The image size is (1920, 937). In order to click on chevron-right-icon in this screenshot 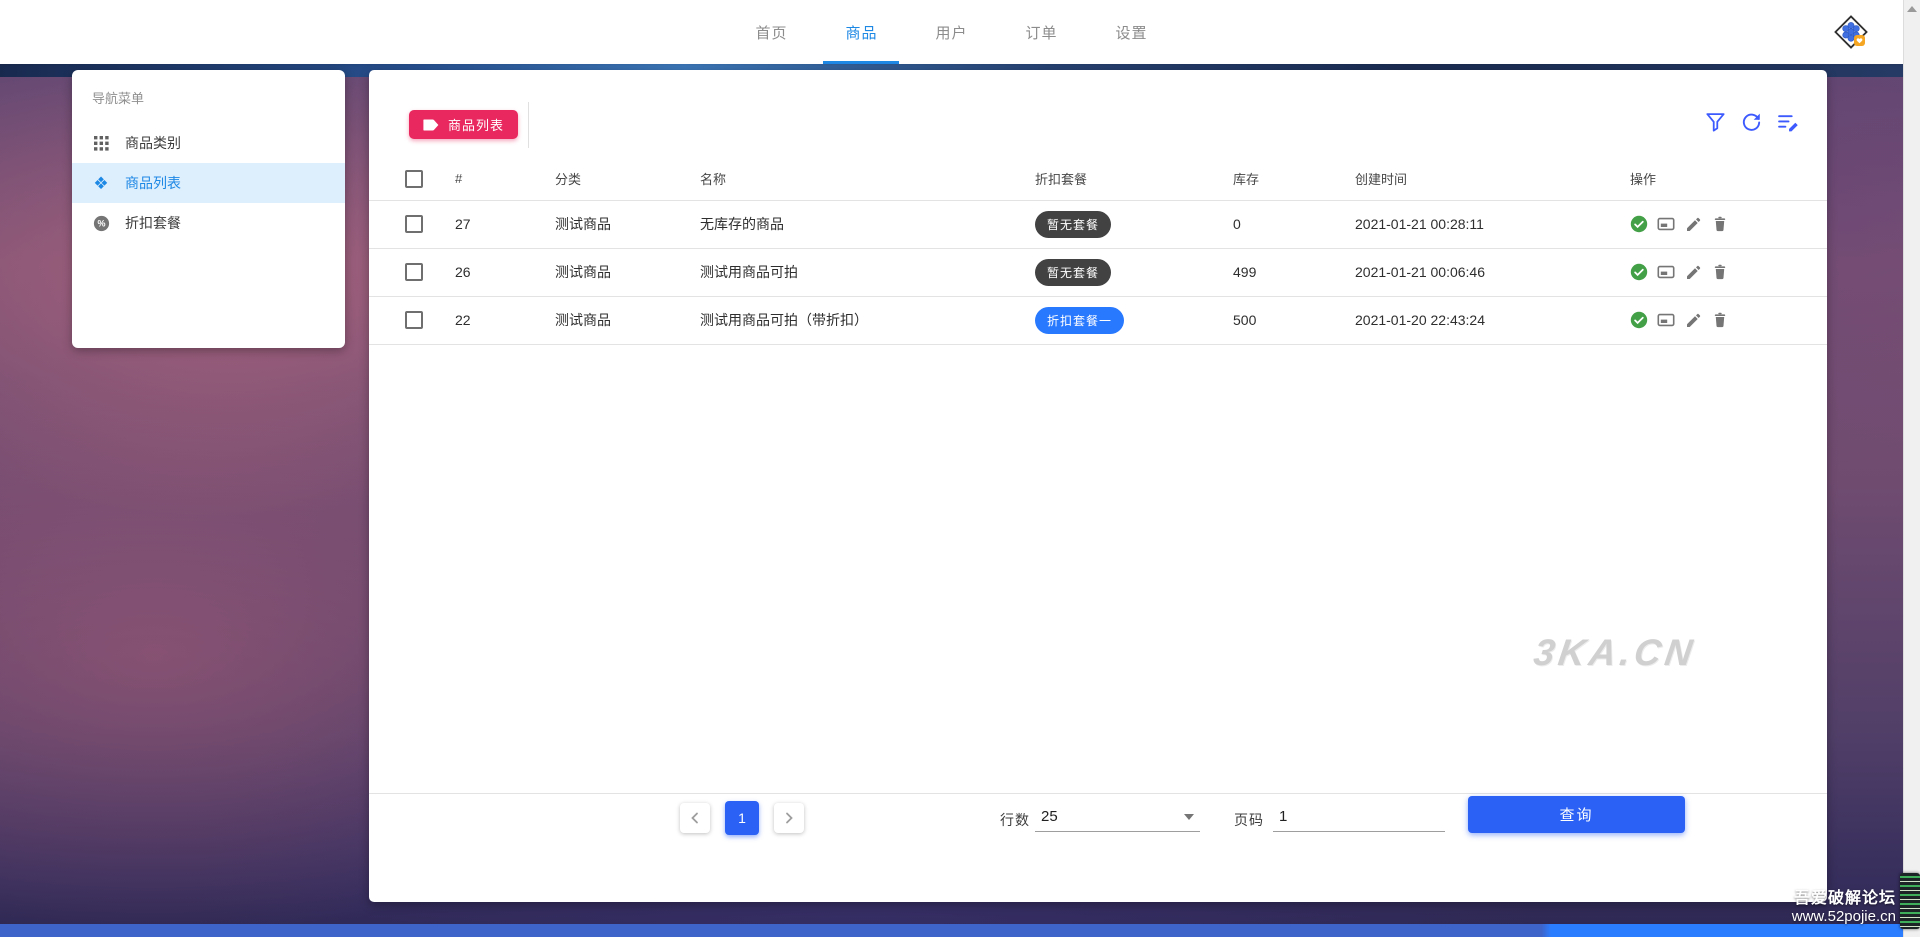, I will do `click(789, 818)`.